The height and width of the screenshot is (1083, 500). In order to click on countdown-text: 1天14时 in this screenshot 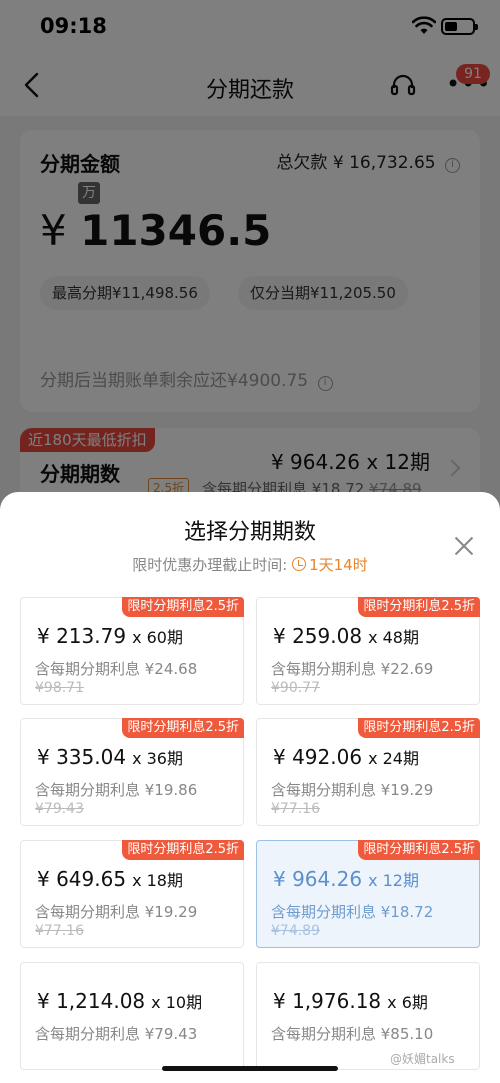, I will do `click(338, 565)`.